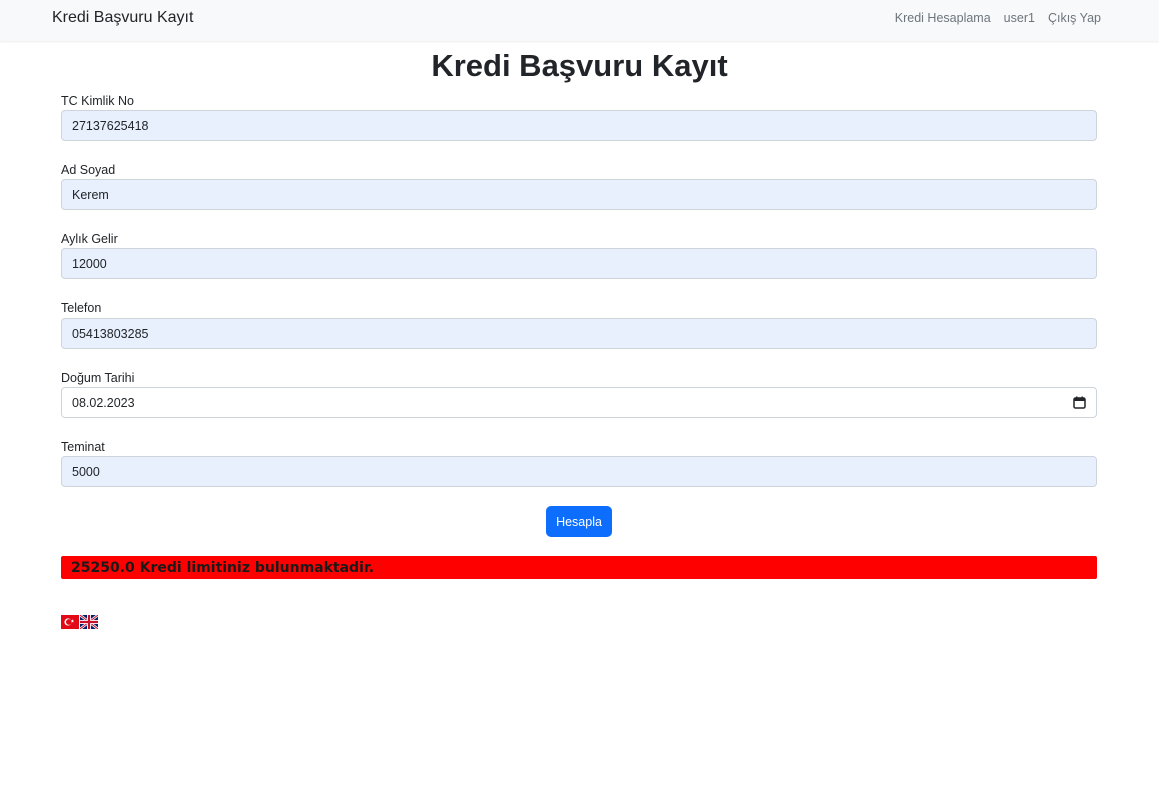 This screenshot has width=1159, height=812. What do you see at coordinates (943, 18) in the screenshot?
I see `nav-link-kredi-hesaplama: Kredi Hesaplama` at bounding box center [943, 18].